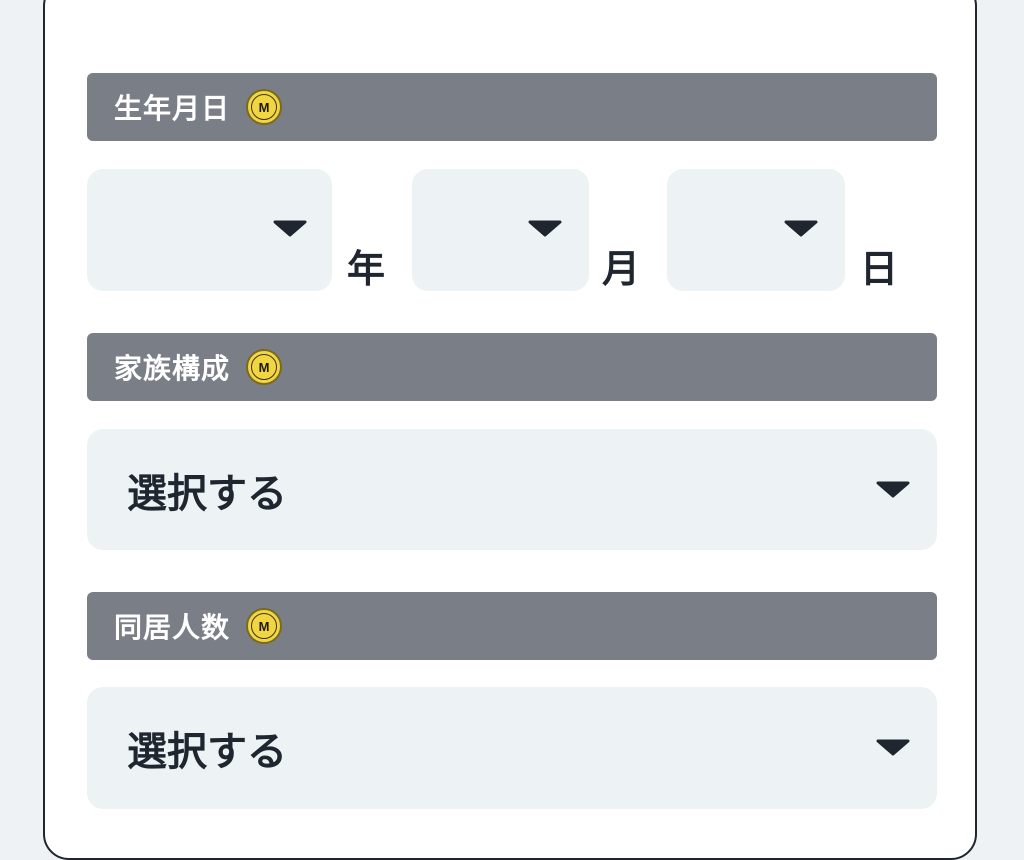 The width and height of the screenshot is (1024, 860). What do you see at coordinates (512, 748) in the screenshot?
I see `household-select: 選択する` at bounding box center [512, 748].